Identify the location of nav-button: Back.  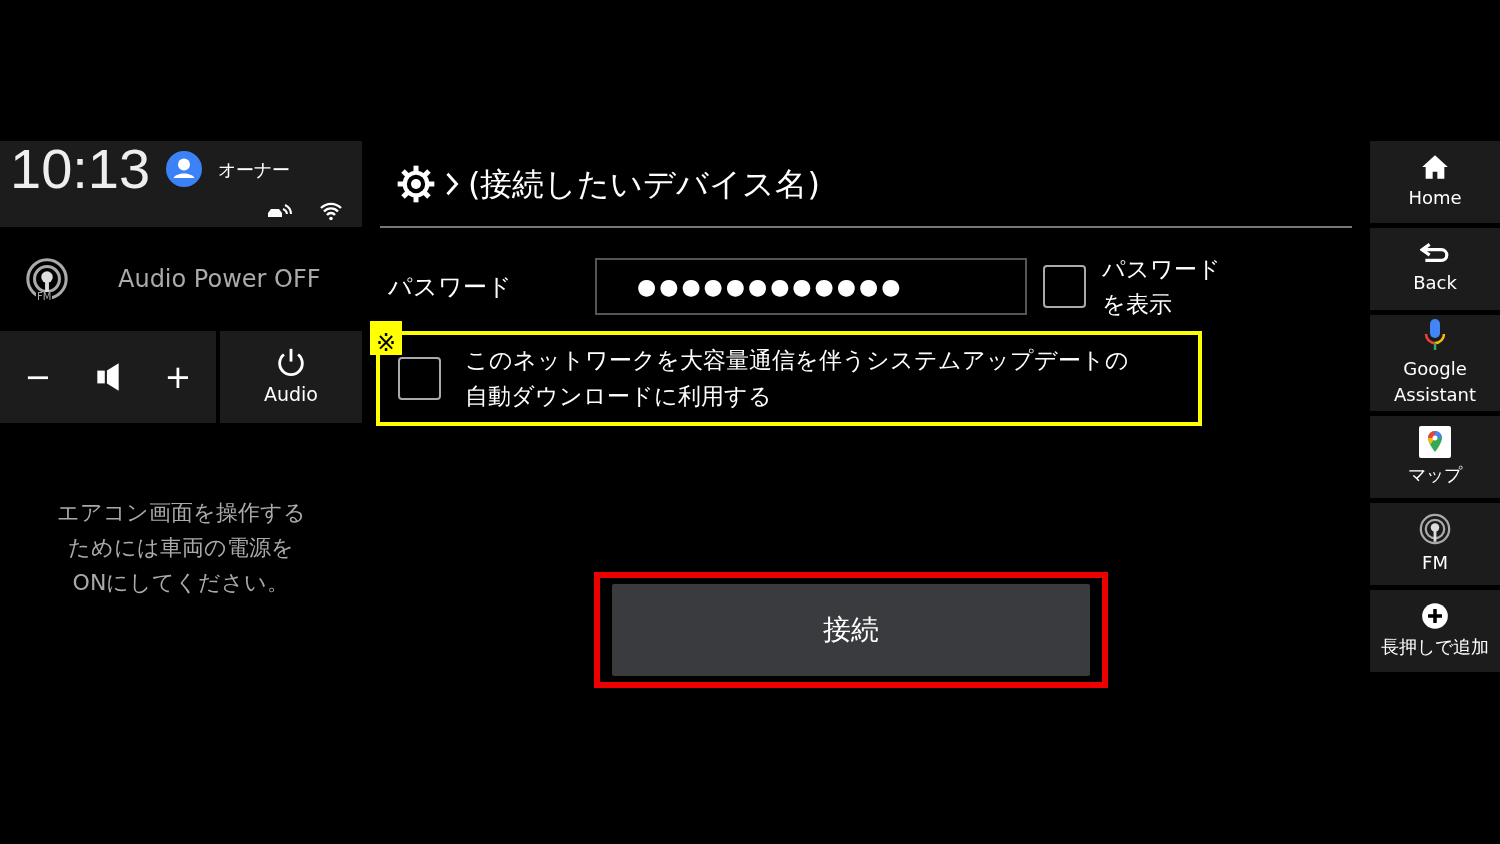
(1435, 269).